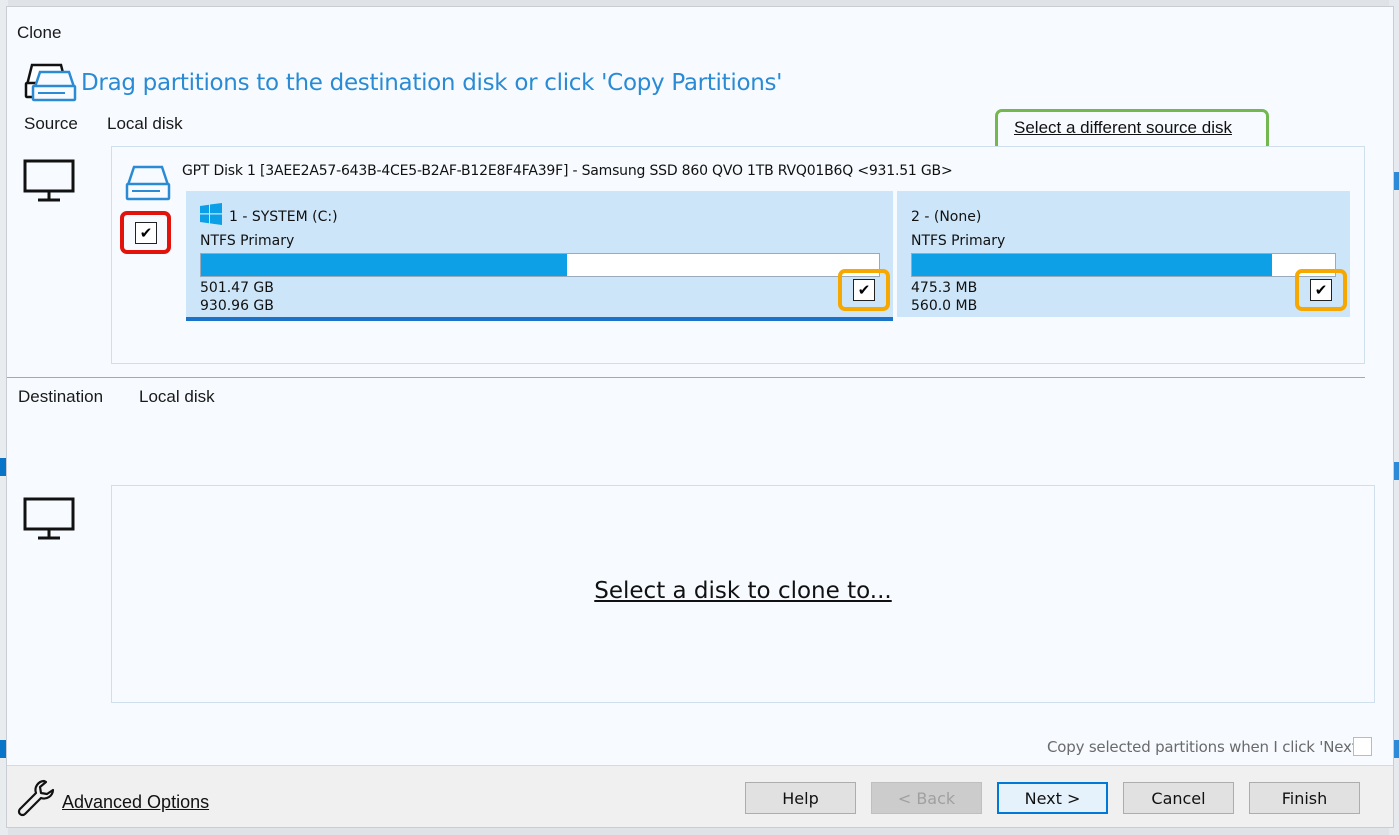 Image resolution: width=1399 pixels, height=835 pixels. I want to click on help-button: Help, so click(800, 798).